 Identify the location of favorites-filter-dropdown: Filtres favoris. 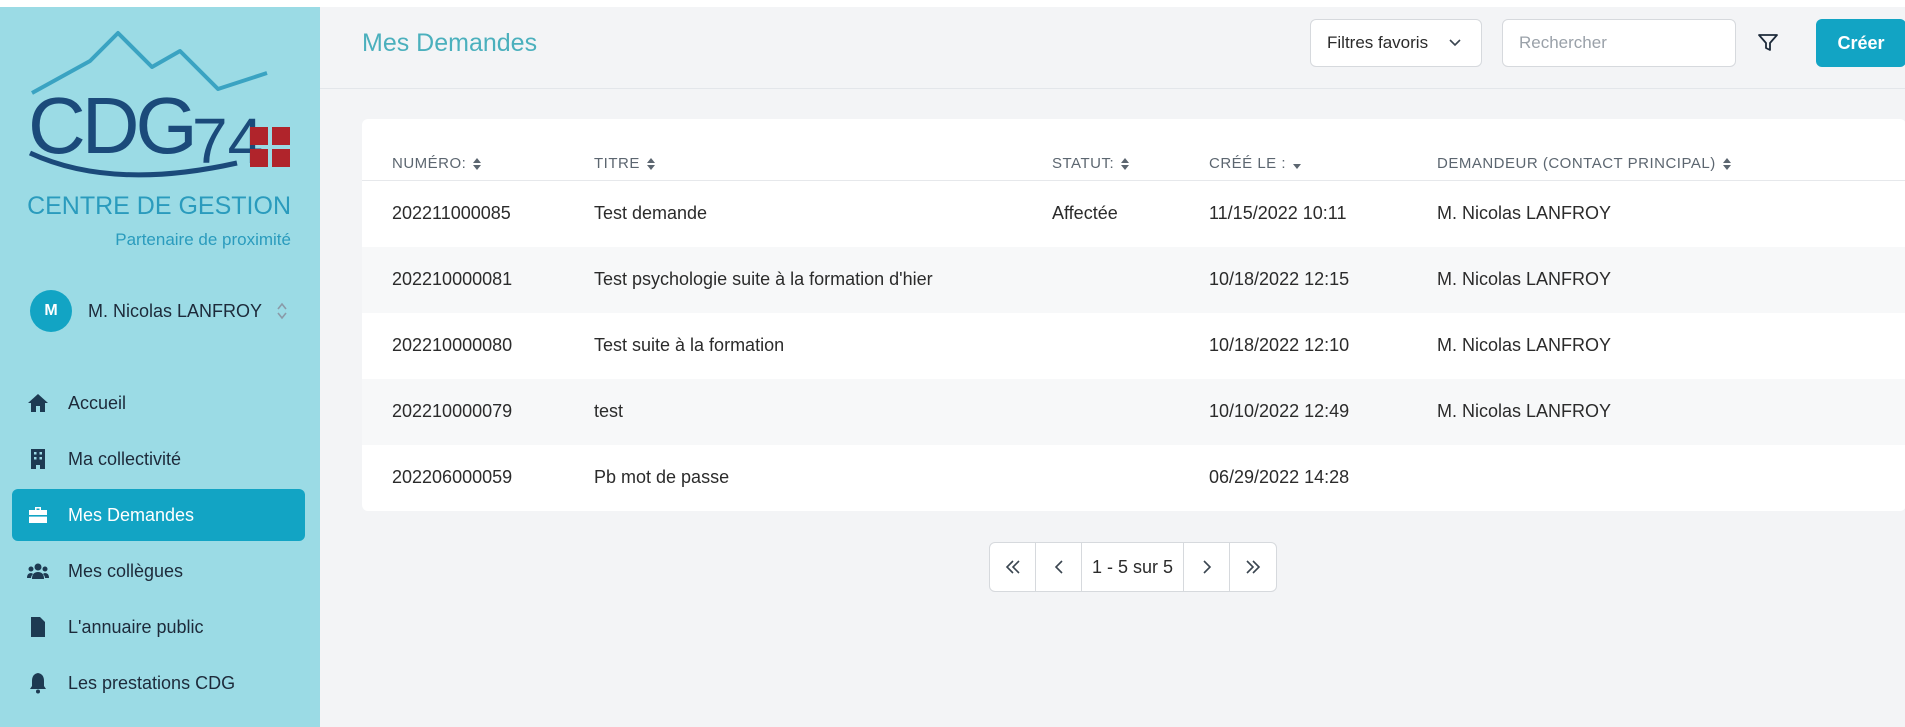
(1396, 43).